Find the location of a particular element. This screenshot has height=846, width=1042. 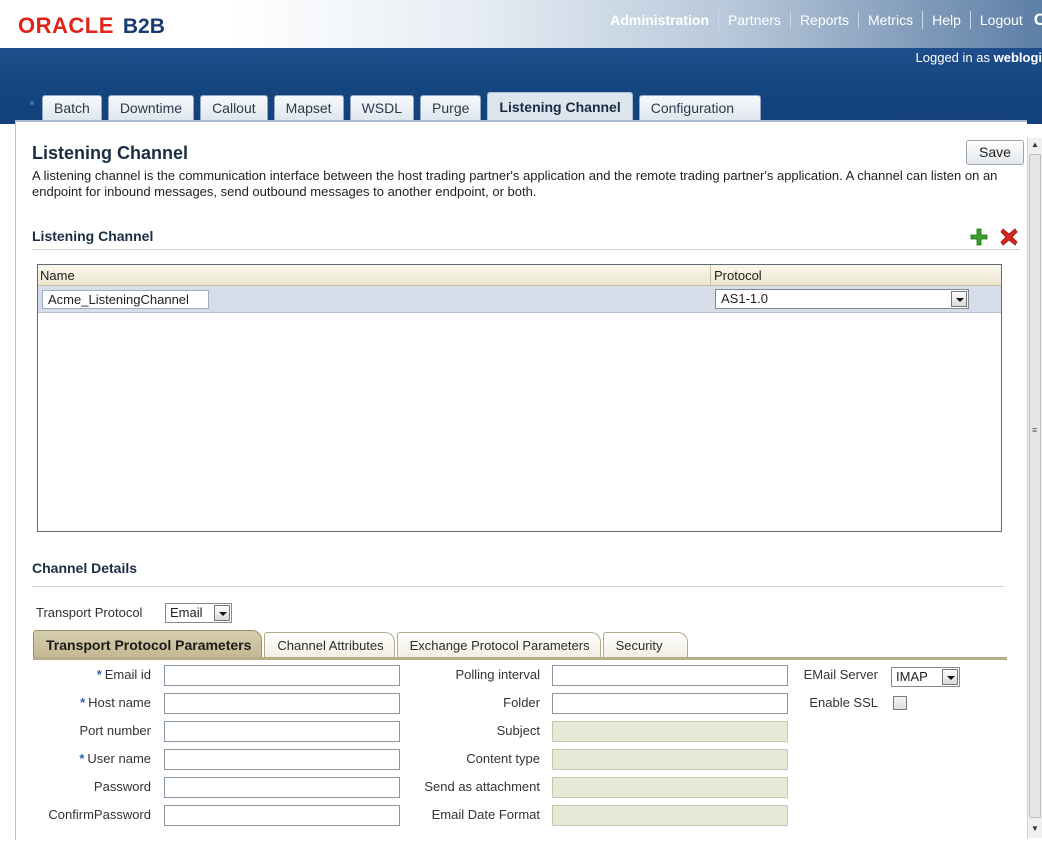

add-icon is located at coordinates (979, 237).